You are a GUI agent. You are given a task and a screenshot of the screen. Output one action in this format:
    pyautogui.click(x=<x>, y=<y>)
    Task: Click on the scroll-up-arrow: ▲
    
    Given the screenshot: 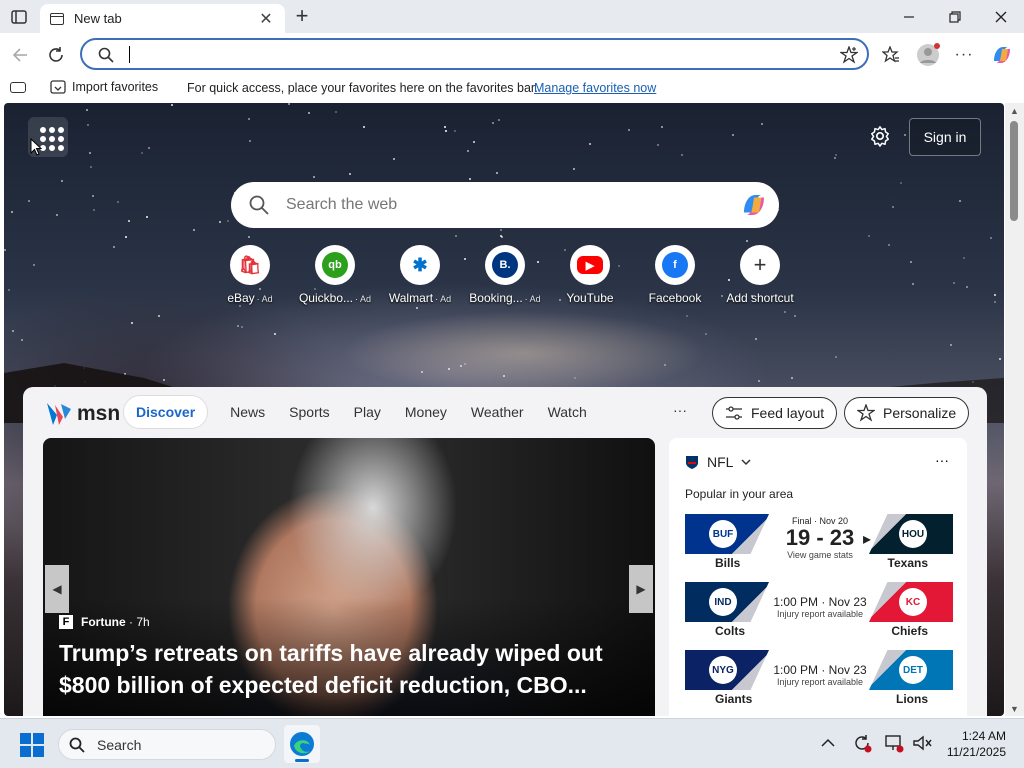 What is the action you would take?
    pyautogui.click(x=1014, y=111)
    